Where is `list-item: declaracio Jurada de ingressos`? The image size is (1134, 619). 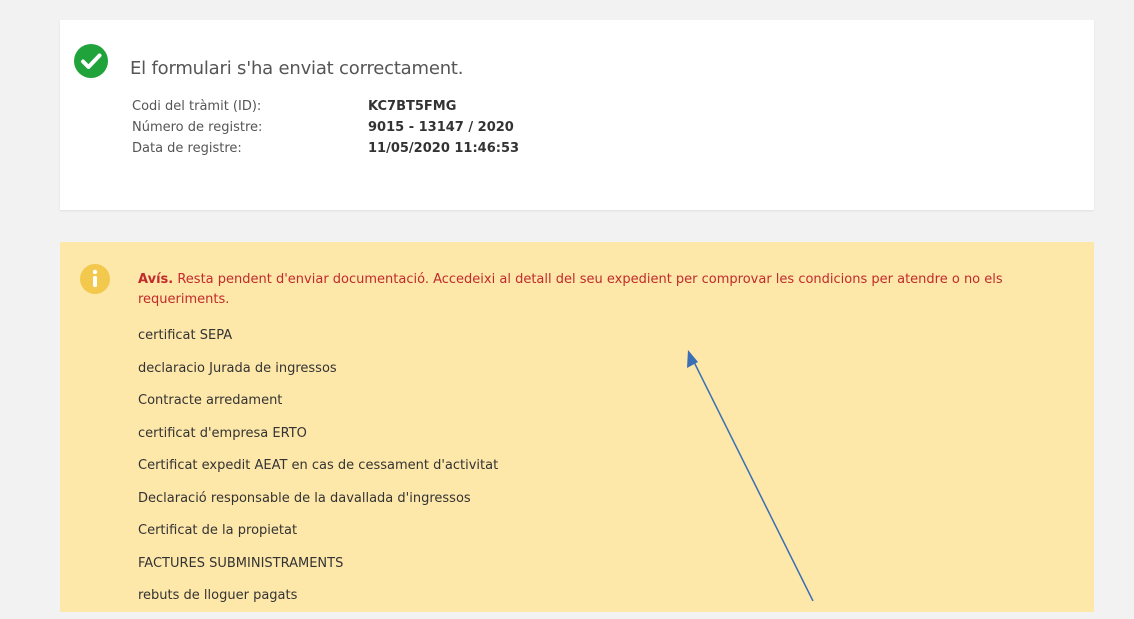
list-item: declaracio Jurada de ingressos is located at coordinates (237, 368).